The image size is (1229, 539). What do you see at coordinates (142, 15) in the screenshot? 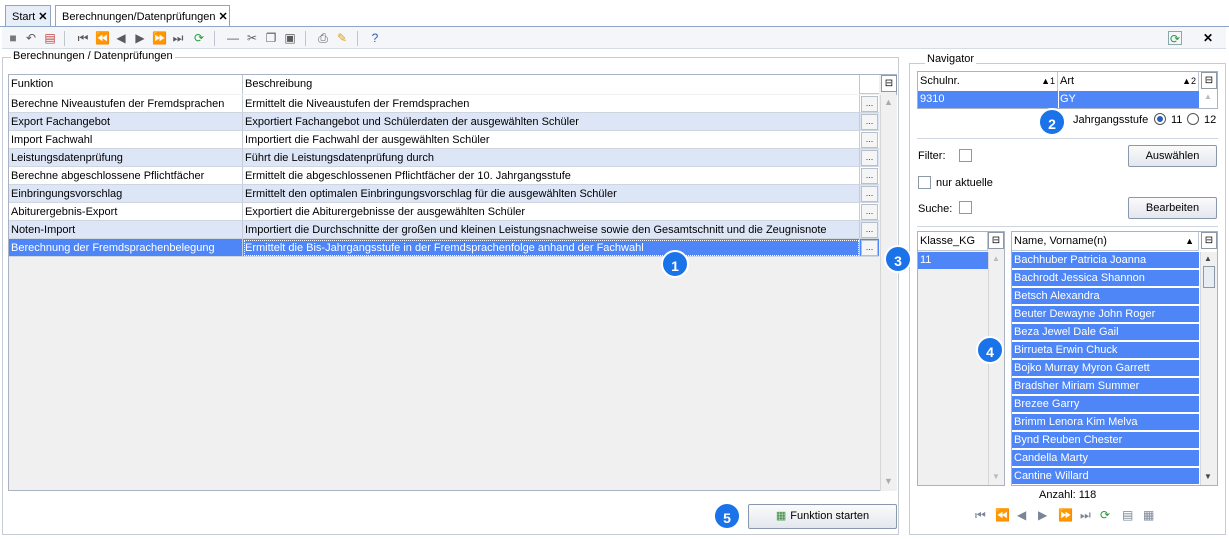
I see `tab-berechnungen: Berechnungen/Datenprüfungen ✕` at bounding box center [142, 15].